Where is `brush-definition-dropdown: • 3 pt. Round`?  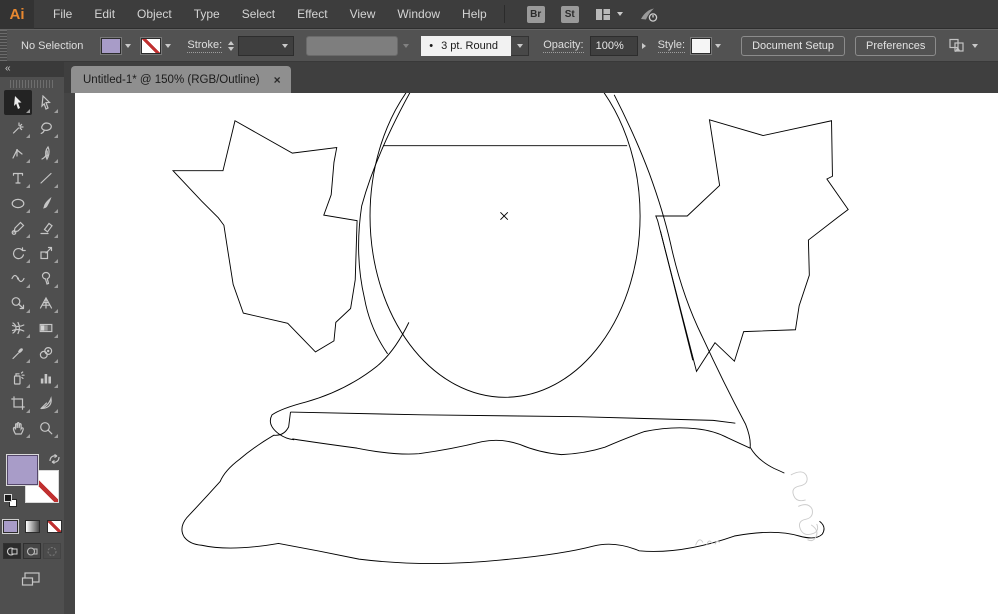 brush-definition-dropdown: • 3 pt. Round is located at coordinates (466, 45).